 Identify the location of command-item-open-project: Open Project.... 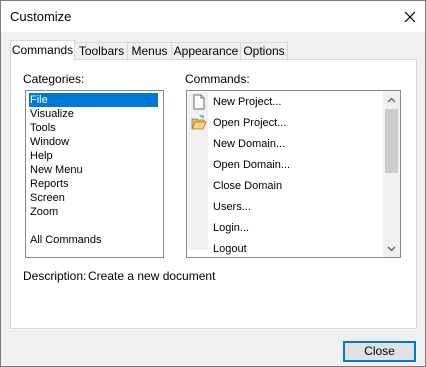
(284, 123).